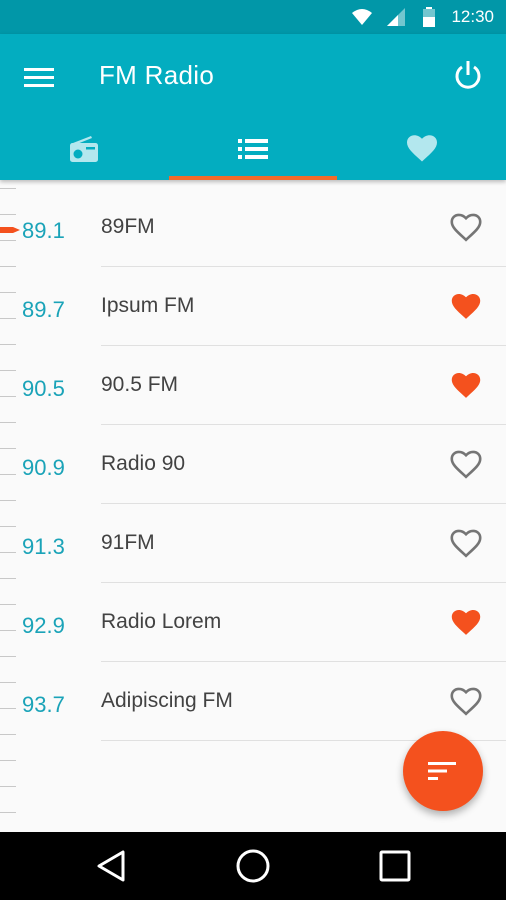 The height and width of the screenshot is (900, 506). I want to click on station-frequency: 89.7, so click(43, 309).